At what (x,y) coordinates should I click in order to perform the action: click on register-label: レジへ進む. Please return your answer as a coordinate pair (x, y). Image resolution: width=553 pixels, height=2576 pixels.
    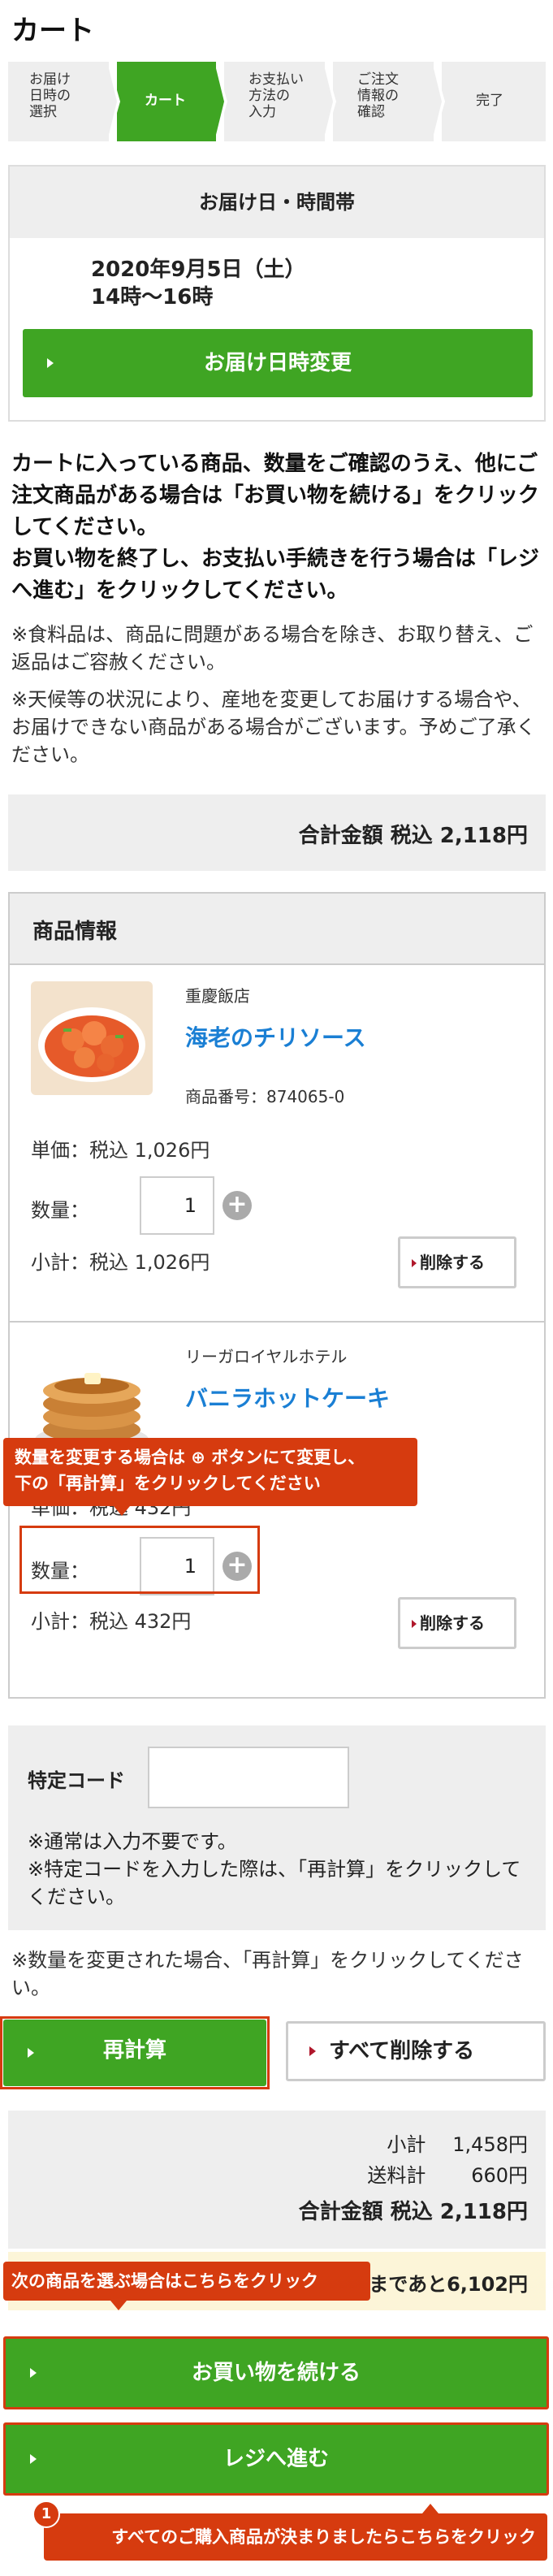
    Looking at the image, I should click on (275, 2459).